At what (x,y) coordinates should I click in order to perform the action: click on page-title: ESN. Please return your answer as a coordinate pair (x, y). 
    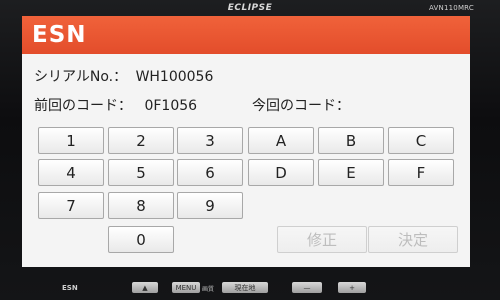
    Looking at the image, I should click on (59, 35).